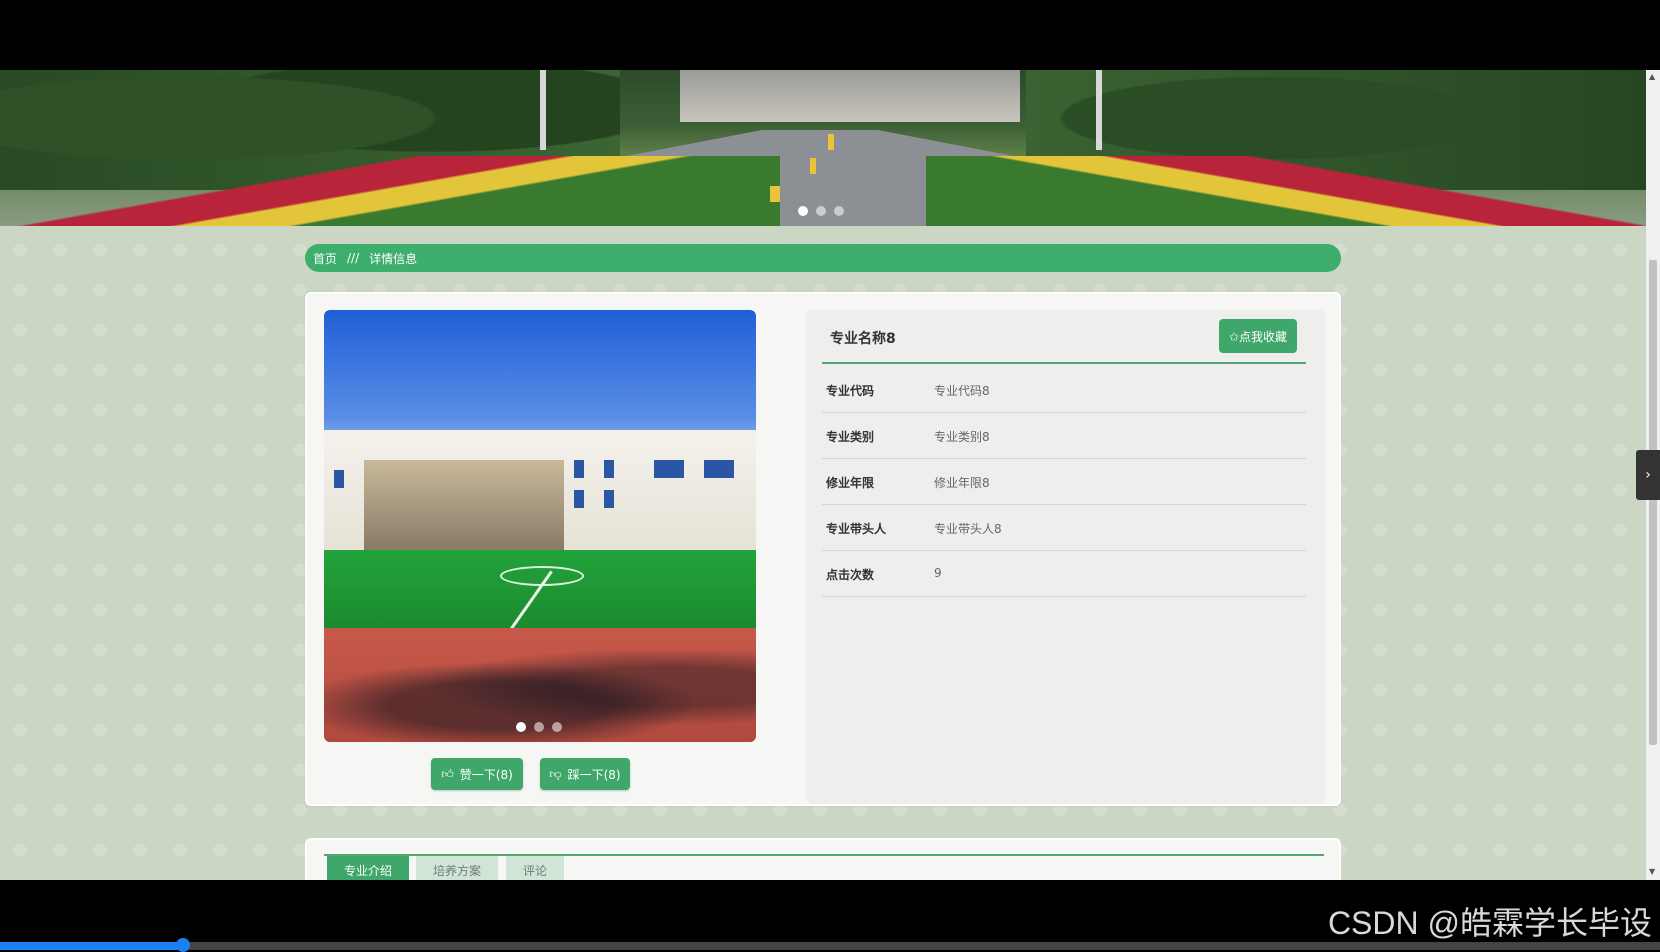 The image size is (1660, 952). What do you see at coordinates (464, 505) in the screenshot?
I see `photo-building-front` at bounding box center [464, 505].